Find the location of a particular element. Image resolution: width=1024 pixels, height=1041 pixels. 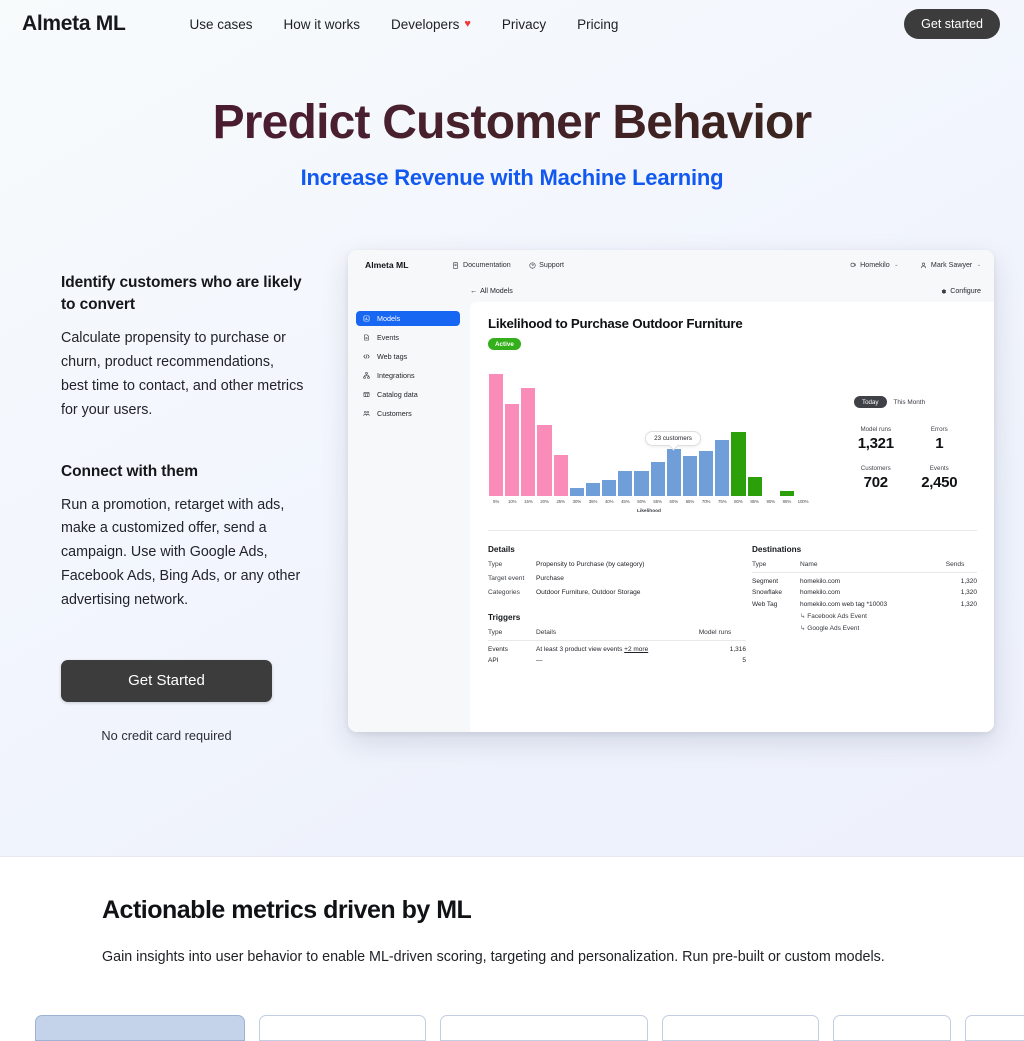

destination-subname: ↳ Google Ads Event is located at coordinates (873, 626).